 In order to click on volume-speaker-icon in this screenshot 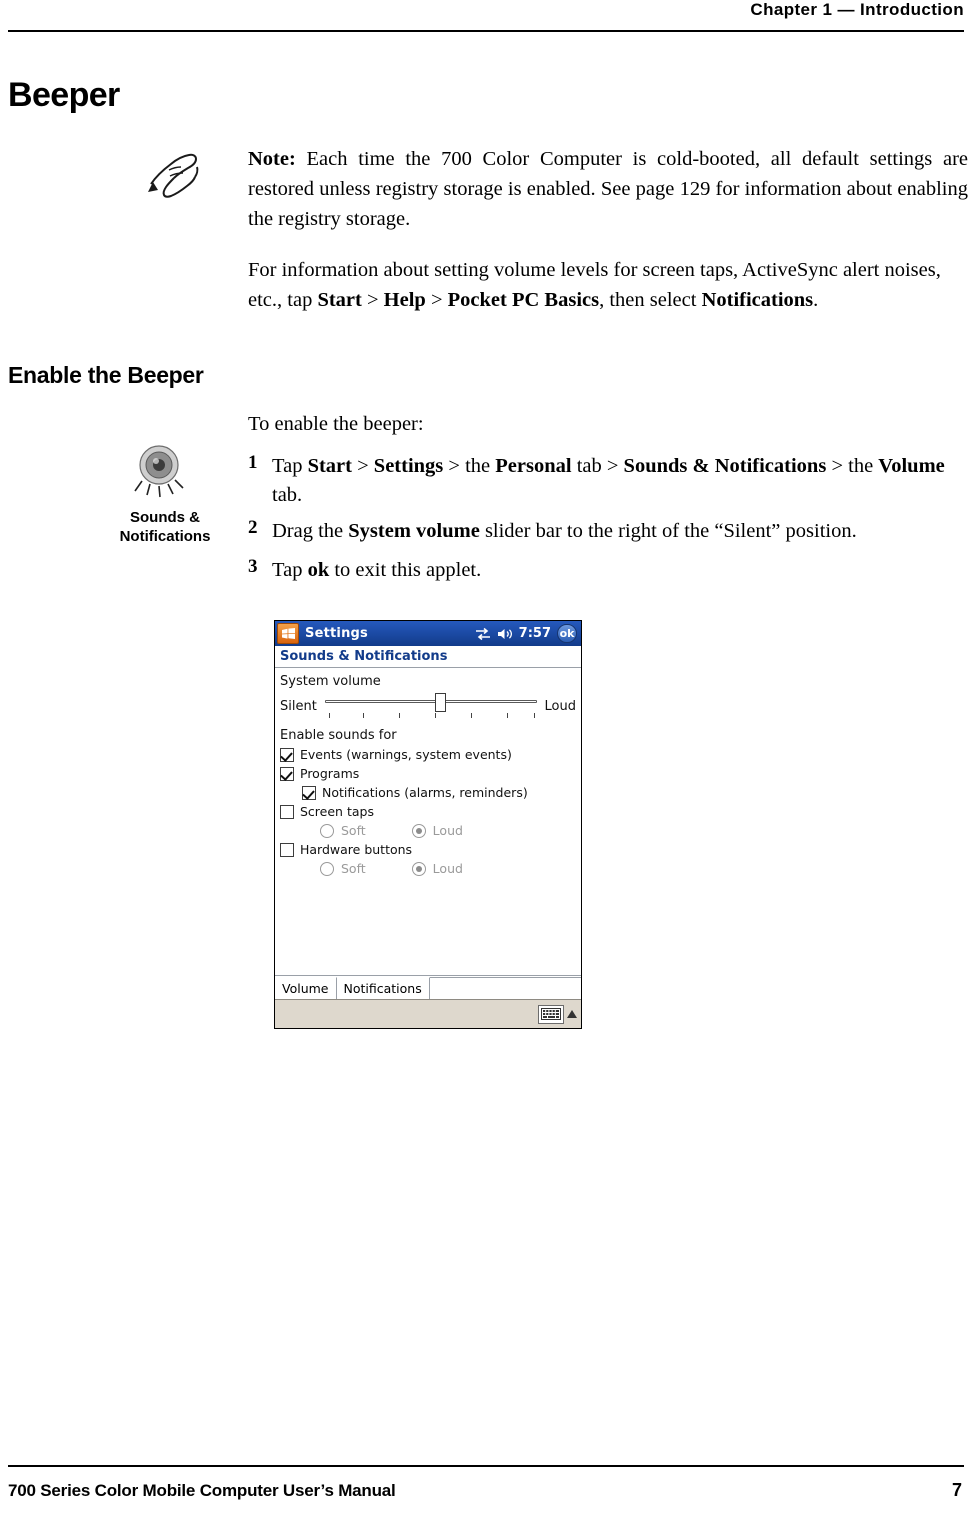, I will do `click(505, 634)`.